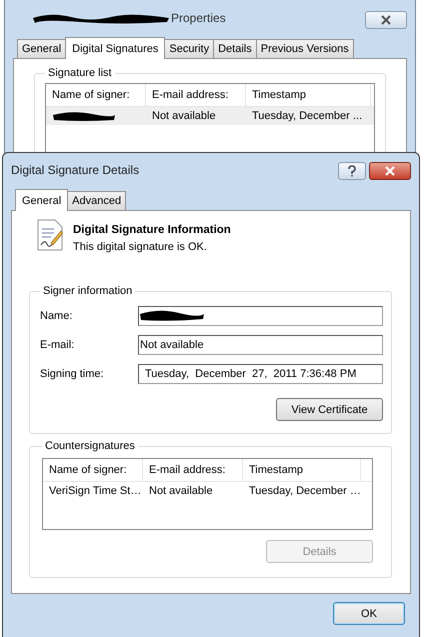 The height and width of the screenshot is (637, 427). I want to click on help-button, so click(352, 171).